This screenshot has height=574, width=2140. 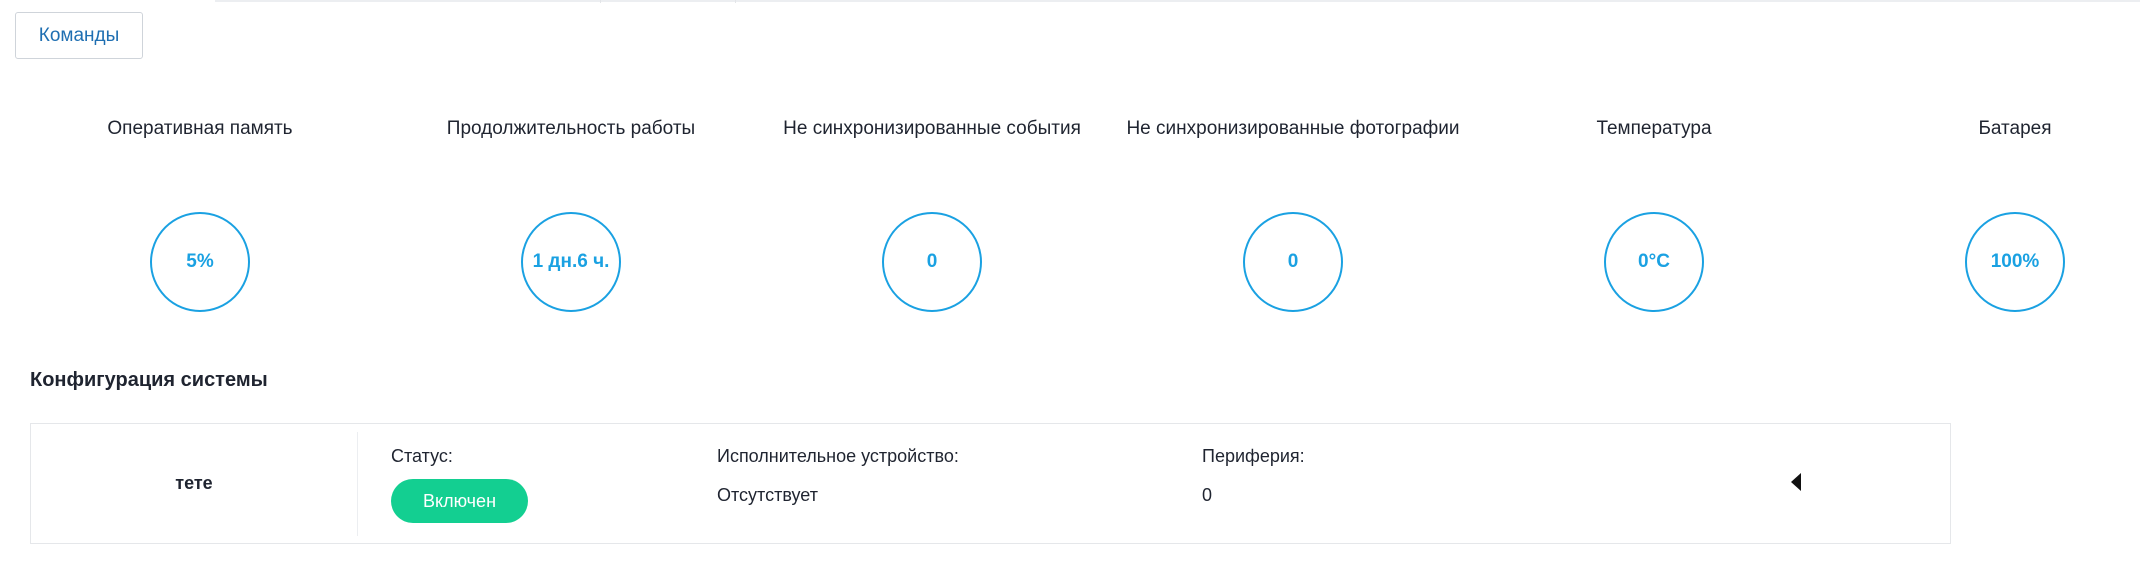 I want to click on metric-value: 1 дн.6 ч., so click(x=571, y=261).